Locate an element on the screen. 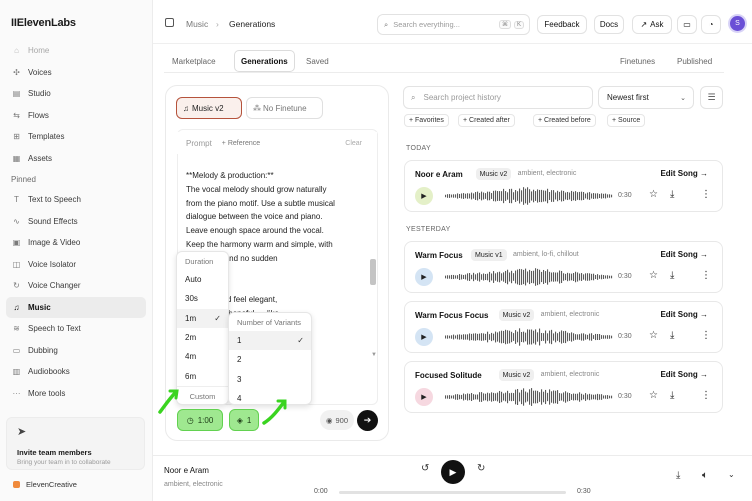 The image size is (752, 501). clear-button: Clear is located at coordinates (353, 143).